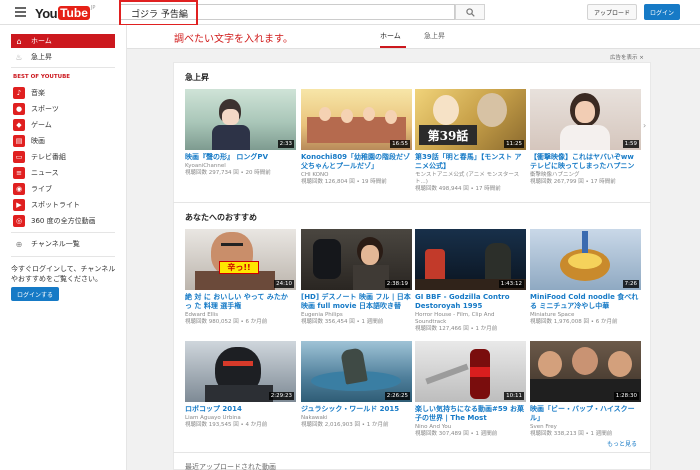 The height and width of the screenshot is (470, 700). What do you see at coordinates (585, 315) in the screenshot?
I see `video-channel: Miniature Space` at bounding box center [585, 315].